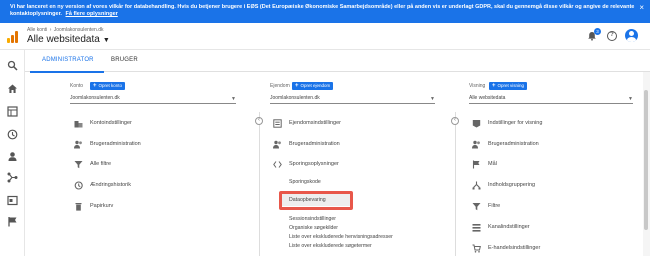  I want to click on history-icon, so click(78, 185).